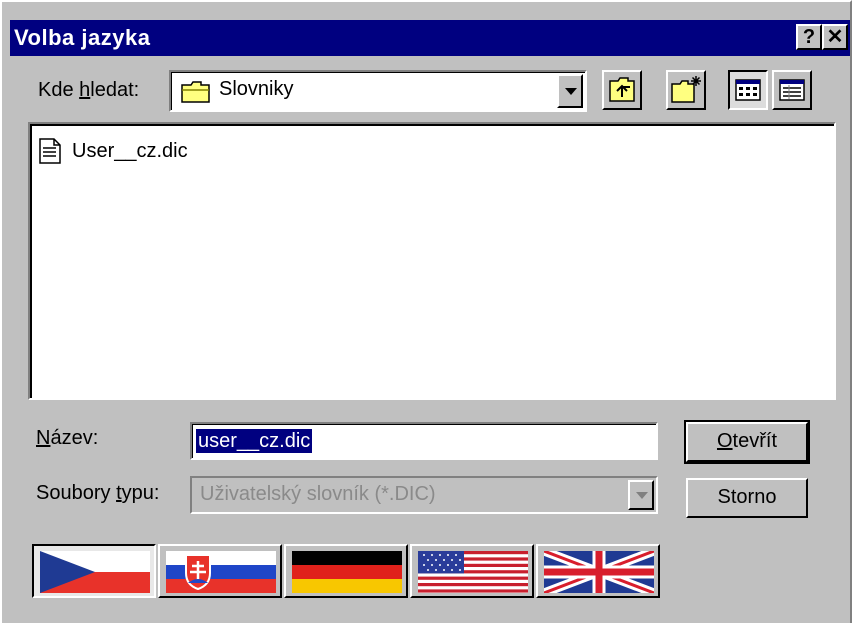 Image resolution: width=852 pixels, height=623 pixels. What do you see at coordinates (256, 89) in the screenshot?
I see `look-in-value: Slovniky` at bounding box center [256, 89].